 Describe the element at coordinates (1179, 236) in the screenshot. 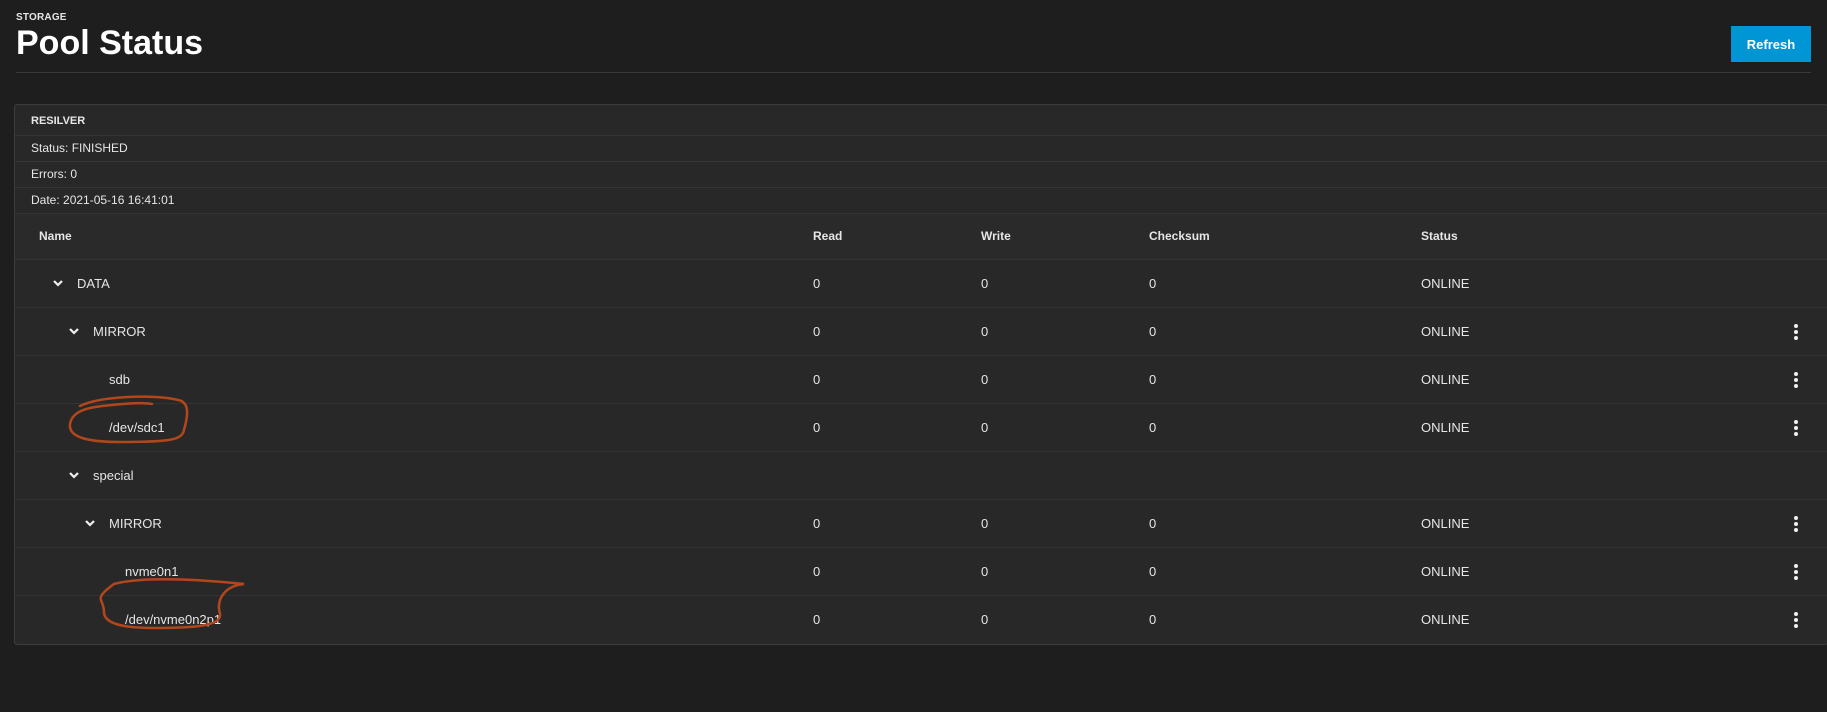

I see `column-header-checksum: Checksum` at that location.